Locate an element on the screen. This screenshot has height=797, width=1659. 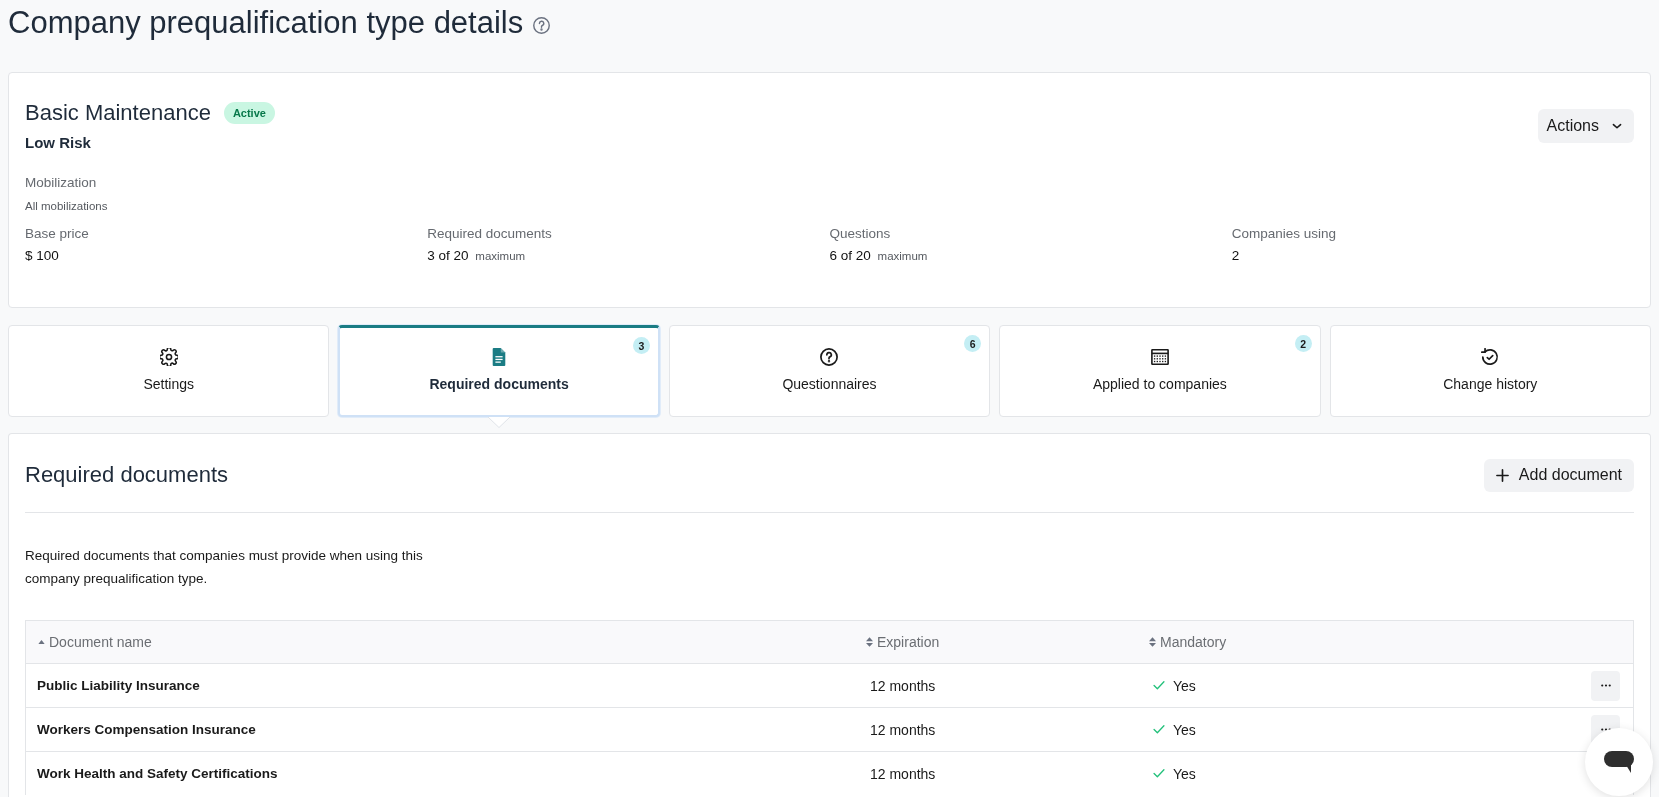
table-cell: Work Health and Safety Certifications is located at coordinates (157, 773).